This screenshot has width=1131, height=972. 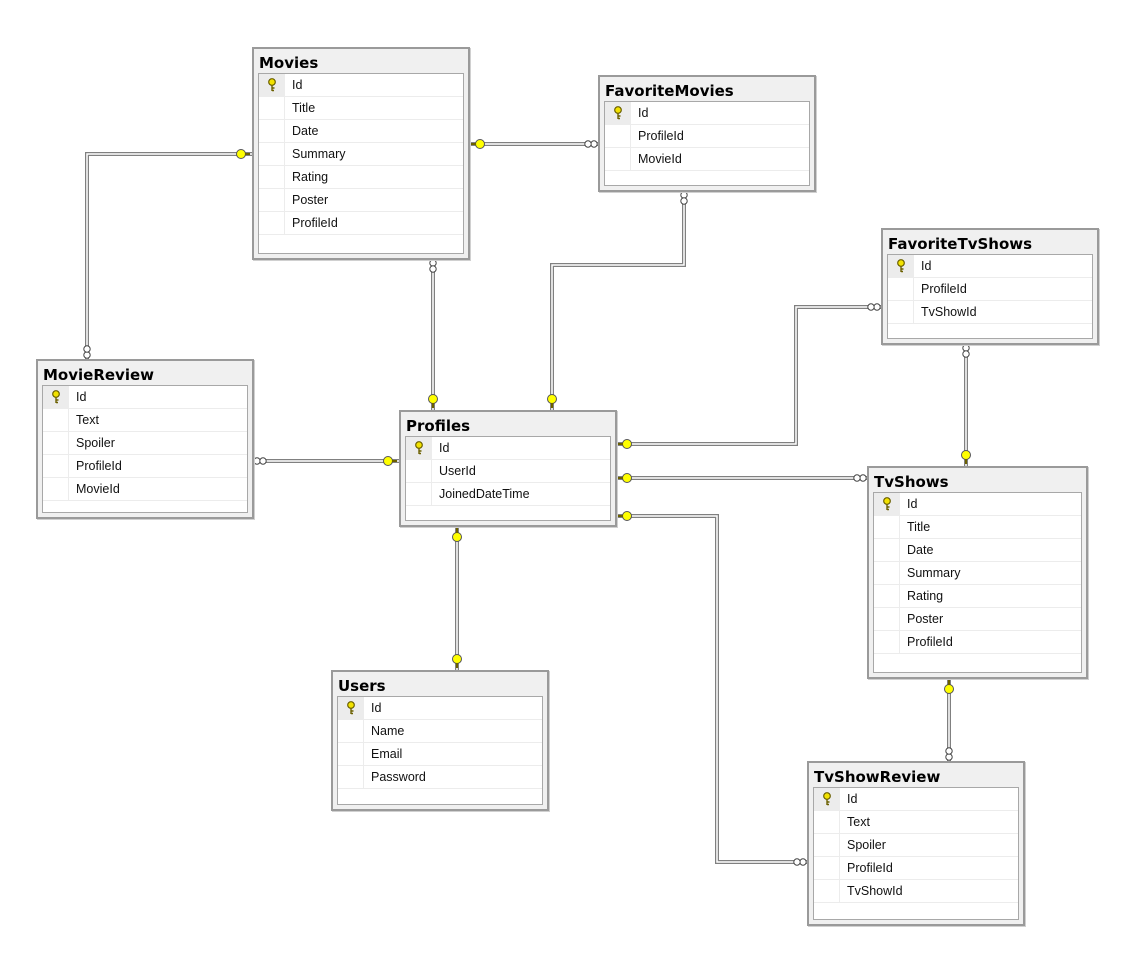 I want to click on column-list: Id Name Email Password, so click(x=440, y=750).